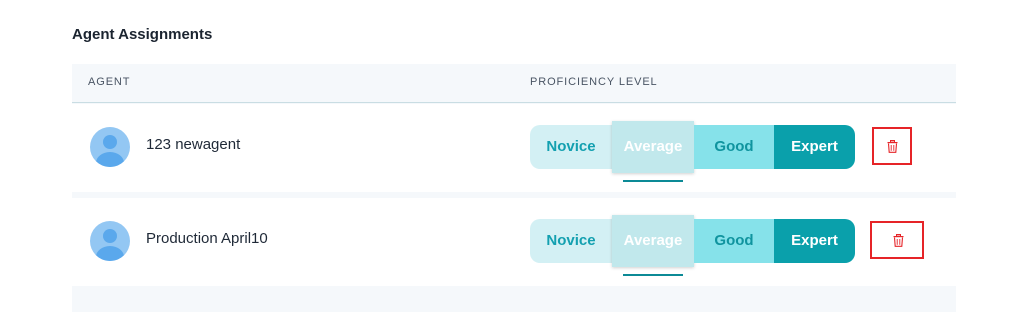  What do you see at coordinates (109, 82) in the screenshot?
I see `column-header-agent: AGENT` at bounding box center [109, 82].